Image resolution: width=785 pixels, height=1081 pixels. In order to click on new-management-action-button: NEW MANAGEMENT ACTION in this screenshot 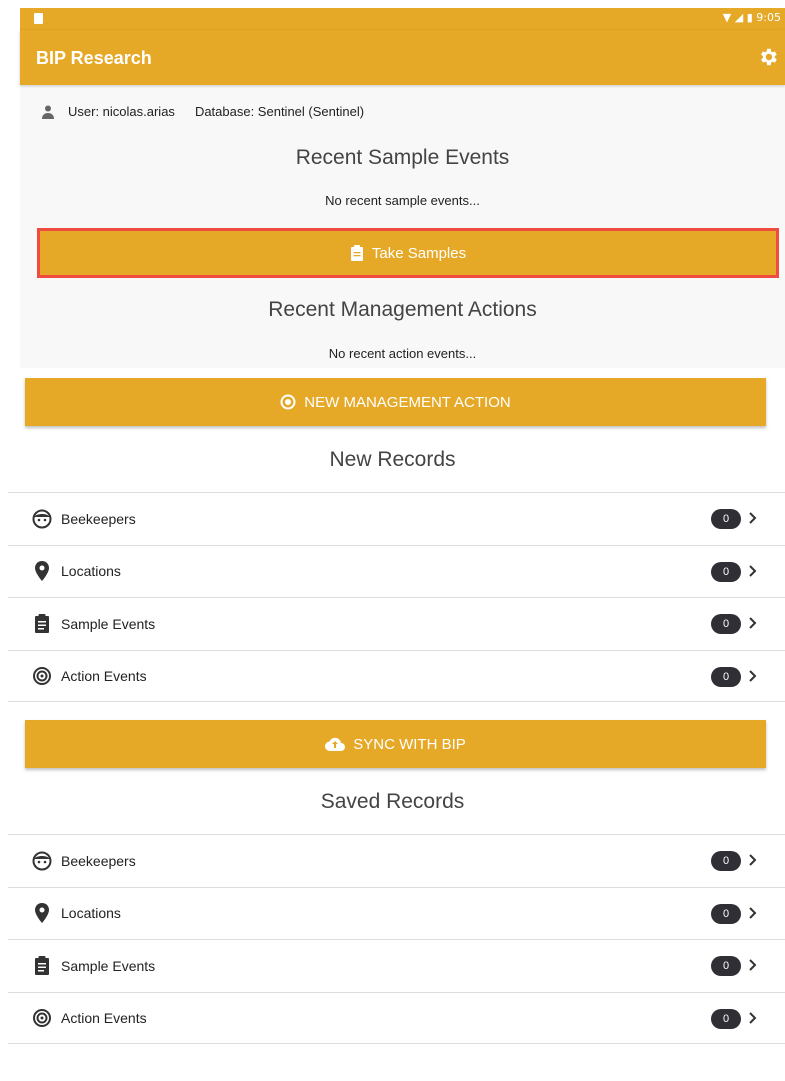, I will do `click(395, 402)`.